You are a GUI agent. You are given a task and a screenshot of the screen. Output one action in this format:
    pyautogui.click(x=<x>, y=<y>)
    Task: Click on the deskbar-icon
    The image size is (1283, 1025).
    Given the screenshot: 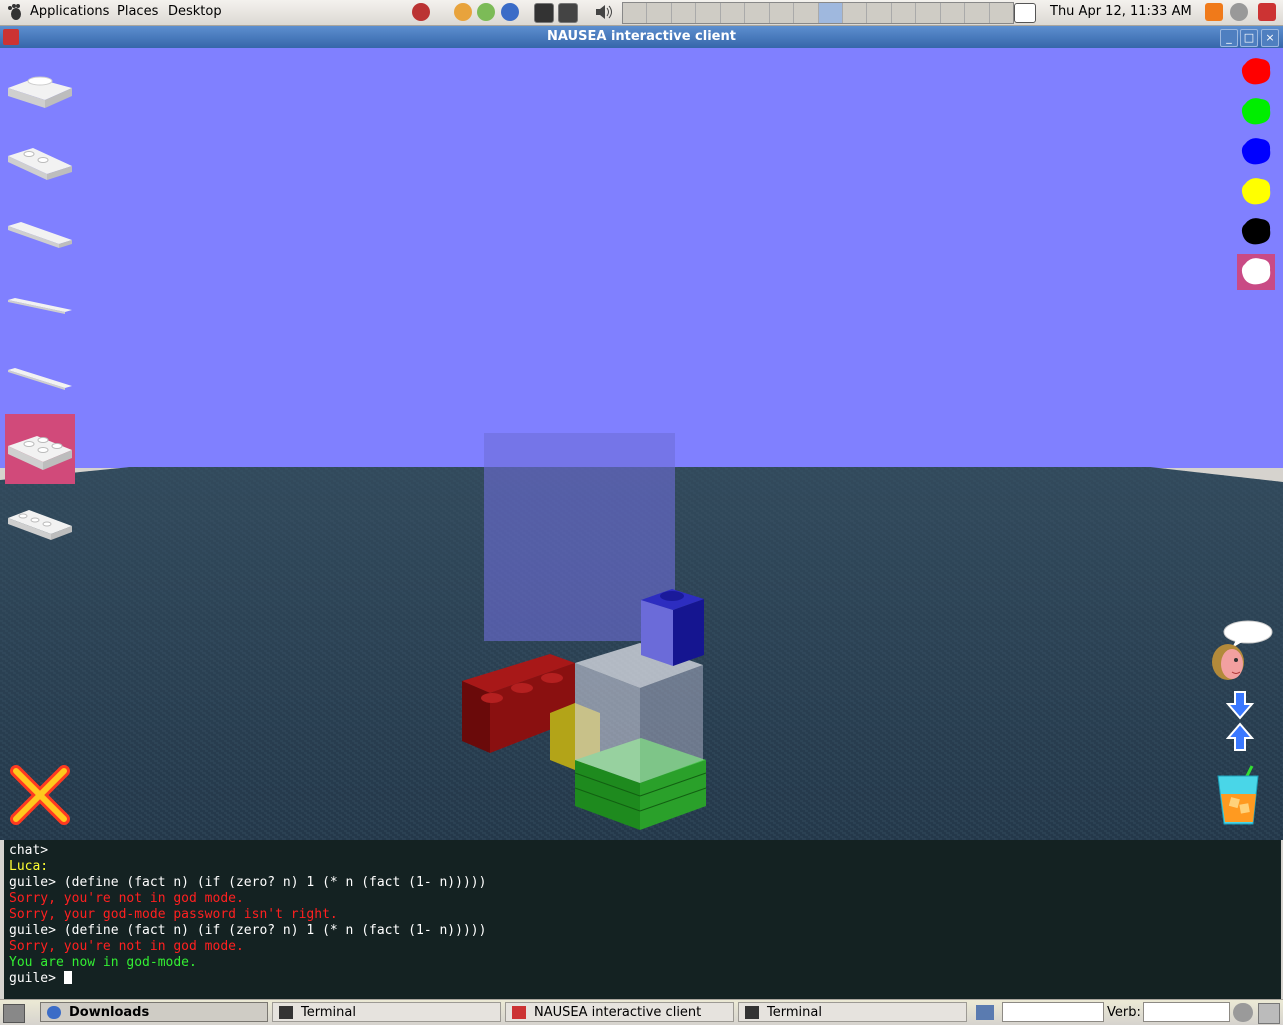 What is the action you would take?
    pyautogui.click(x=985, y=1012)
    